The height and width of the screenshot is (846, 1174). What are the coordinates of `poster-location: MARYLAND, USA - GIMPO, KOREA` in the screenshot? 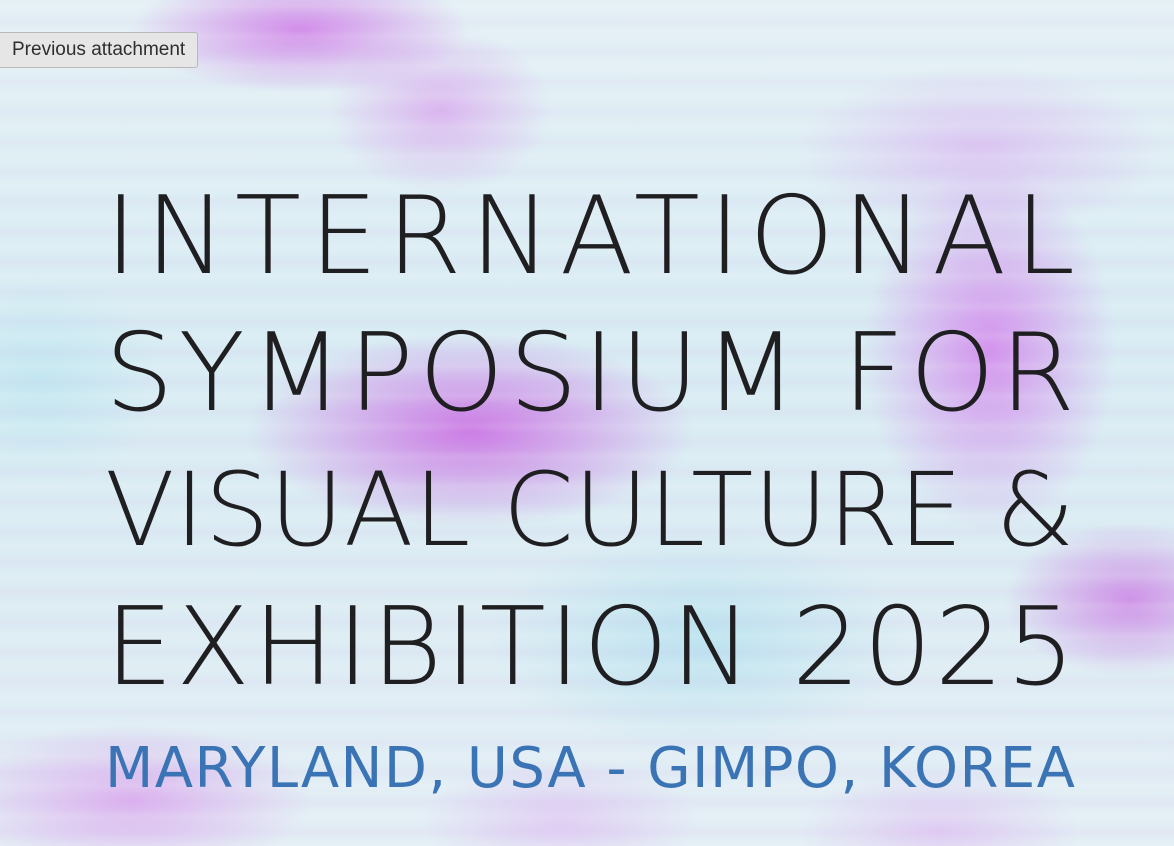 It's located at (591, 768).